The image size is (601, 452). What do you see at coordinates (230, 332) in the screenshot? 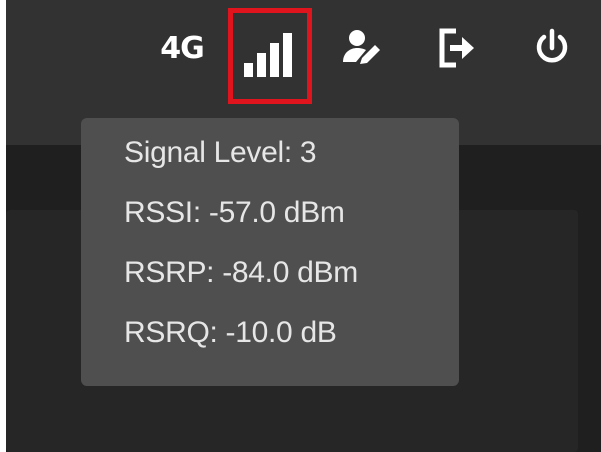
I see `rsrq-text: RSRQ: -10.0 dB` at bounding box center [230, 332].